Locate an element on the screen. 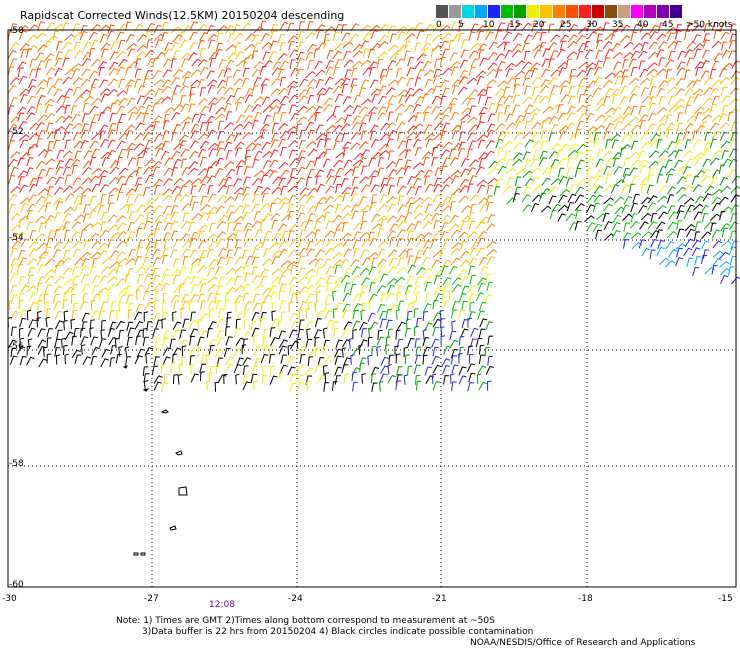 The image size is (740, 650). lat-label-60: -60 is located at coordinates (16, 585).